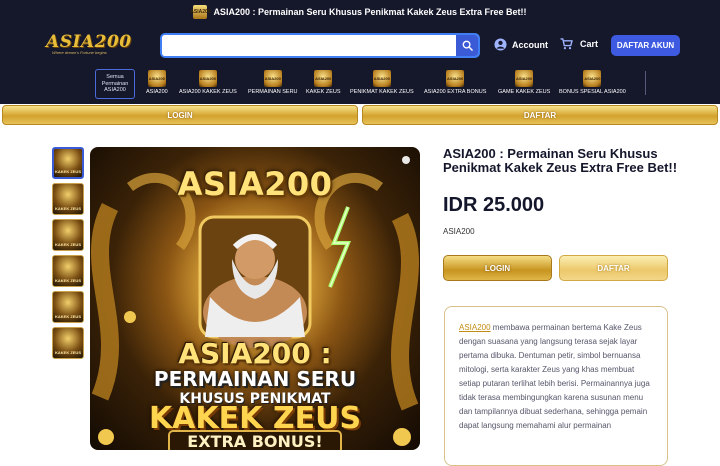 This screenshot has height=466, width=720. I want to click on cart-icon, so click(566, 44).